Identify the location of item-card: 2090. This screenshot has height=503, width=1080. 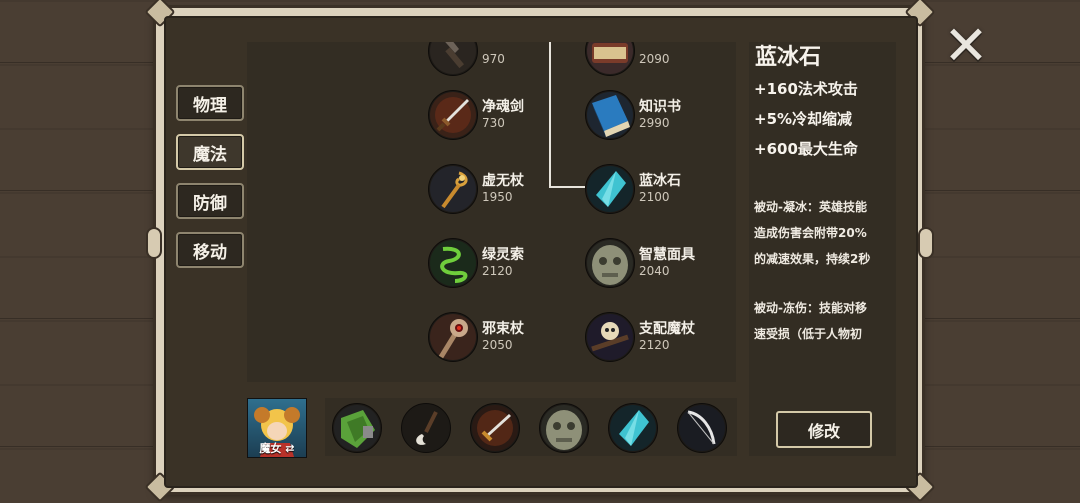
(655, 59).